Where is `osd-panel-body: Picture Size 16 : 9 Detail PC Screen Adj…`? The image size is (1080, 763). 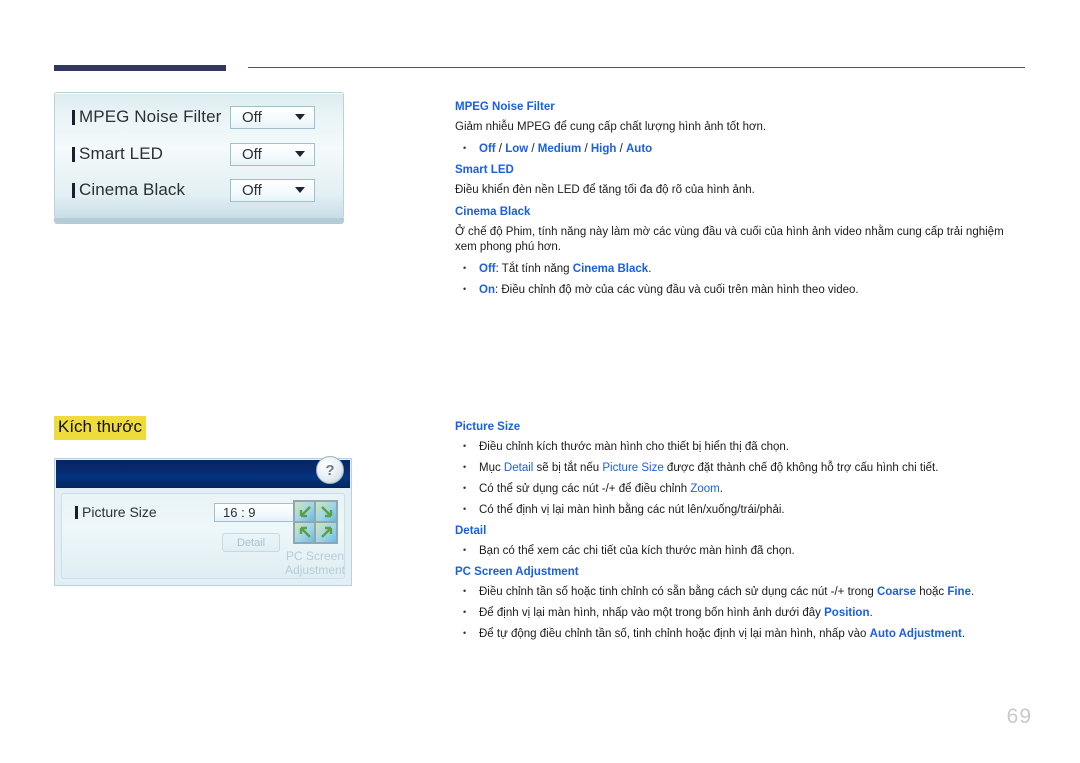
osd-panel-body: Picture Size 16 : 9 Detail PC Screen Adj… is located at coordinates (203, 536).